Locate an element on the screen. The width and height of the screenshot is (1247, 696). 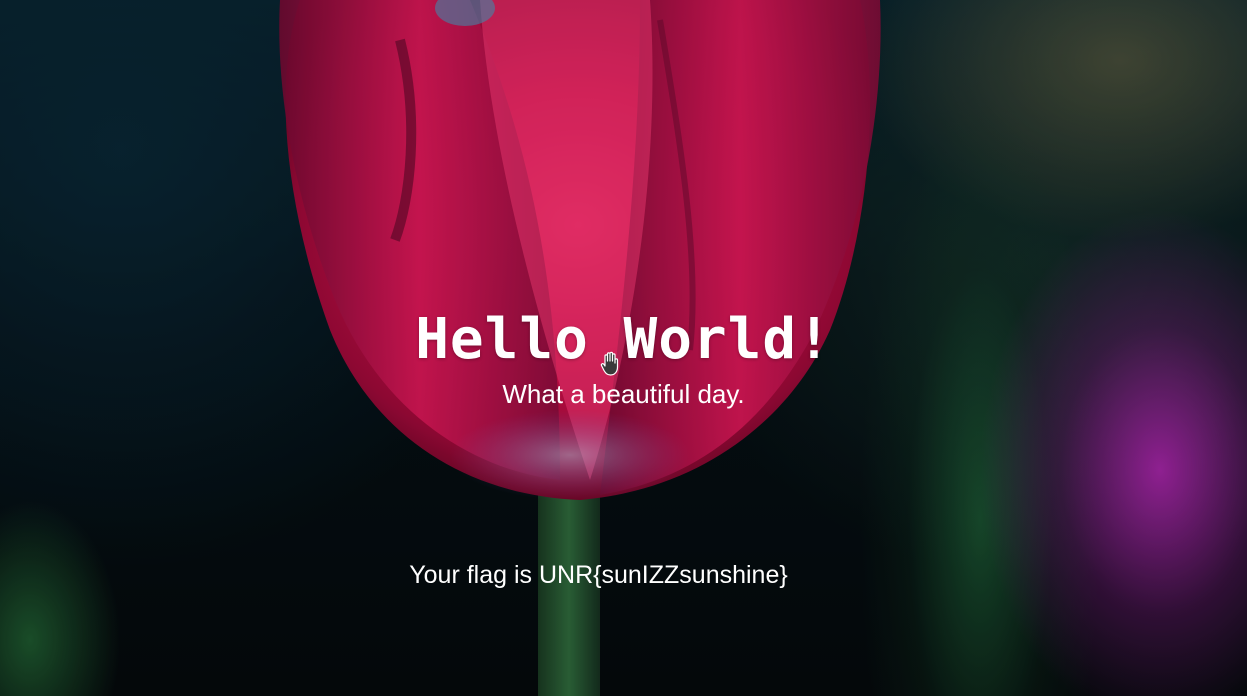
hero-subtitle: What a beautiful day. is located at coordinates (623, 394).